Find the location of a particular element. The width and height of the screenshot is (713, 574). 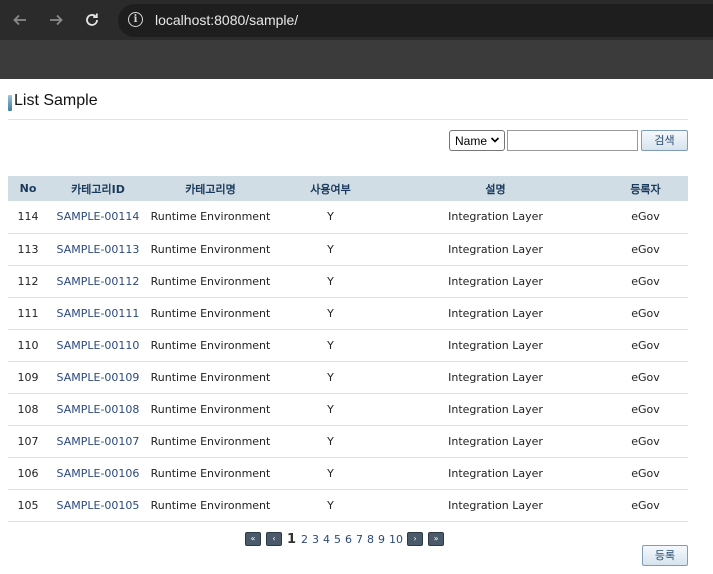

search-condition-value: Name is located at coordinates (471, 141).